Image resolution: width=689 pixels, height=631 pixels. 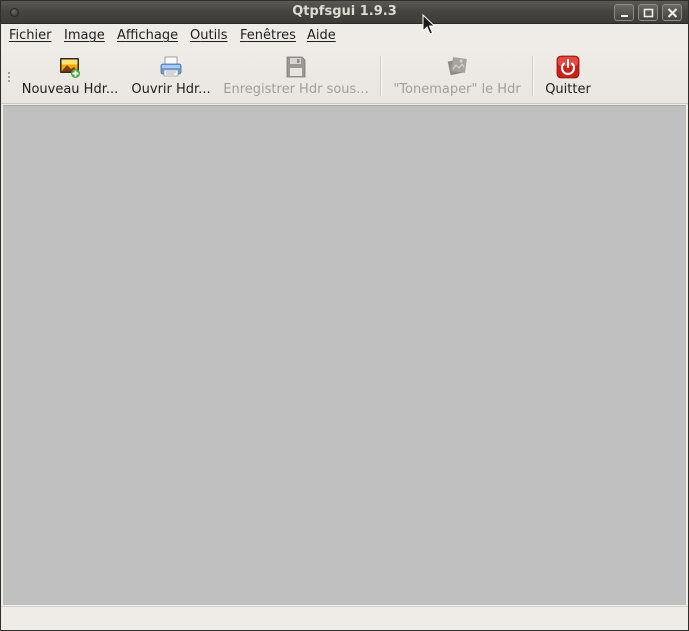 I want to click on tonemap-hdr-button: "Tonemaper" le Hdr, so click(x=457, y=76).